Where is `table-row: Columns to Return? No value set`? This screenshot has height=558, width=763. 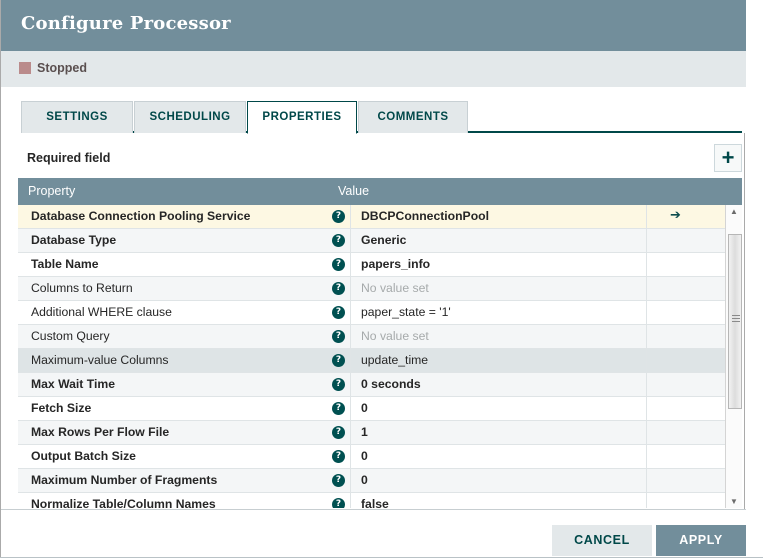
table-row: Columns to Return? No value set is located at coordinates (371, 289).